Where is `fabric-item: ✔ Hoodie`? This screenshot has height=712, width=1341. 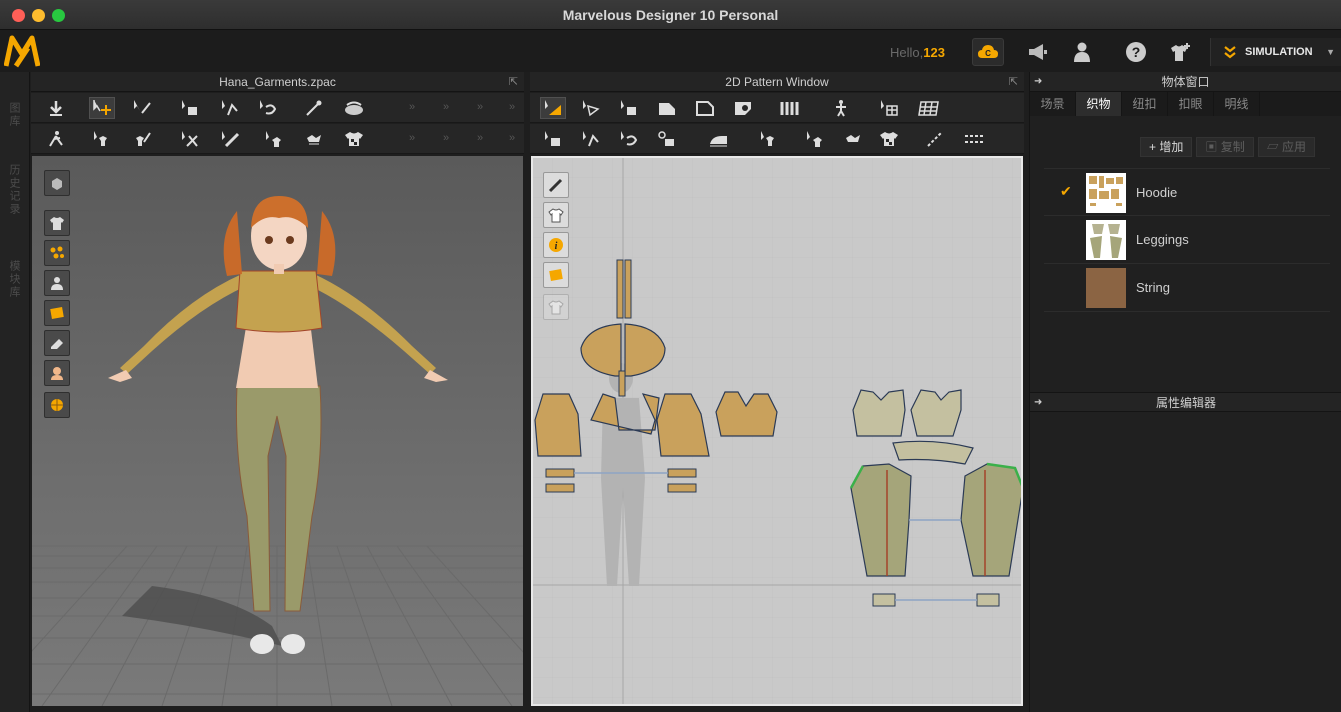 fabric-item: ✔ Hoodie is located at coordinates (1187, 192).